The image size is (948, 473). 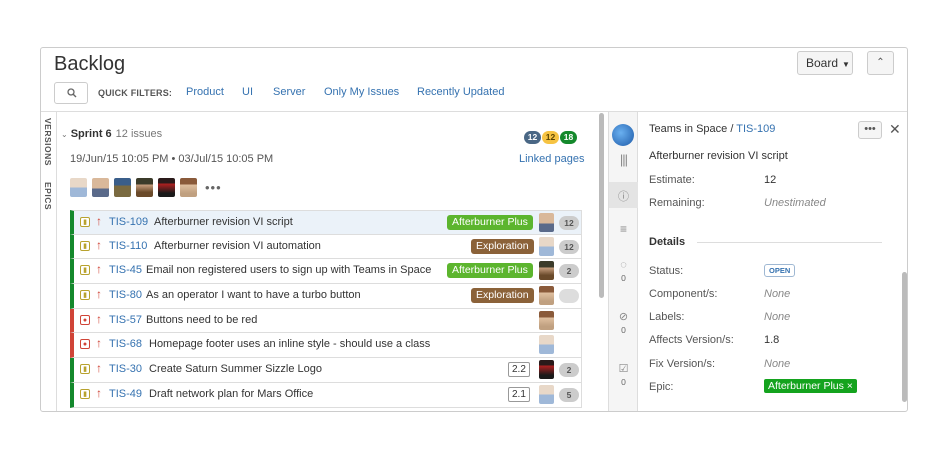 I want to click on comment-icon: ◌ 0, so click(x=623, y=271).